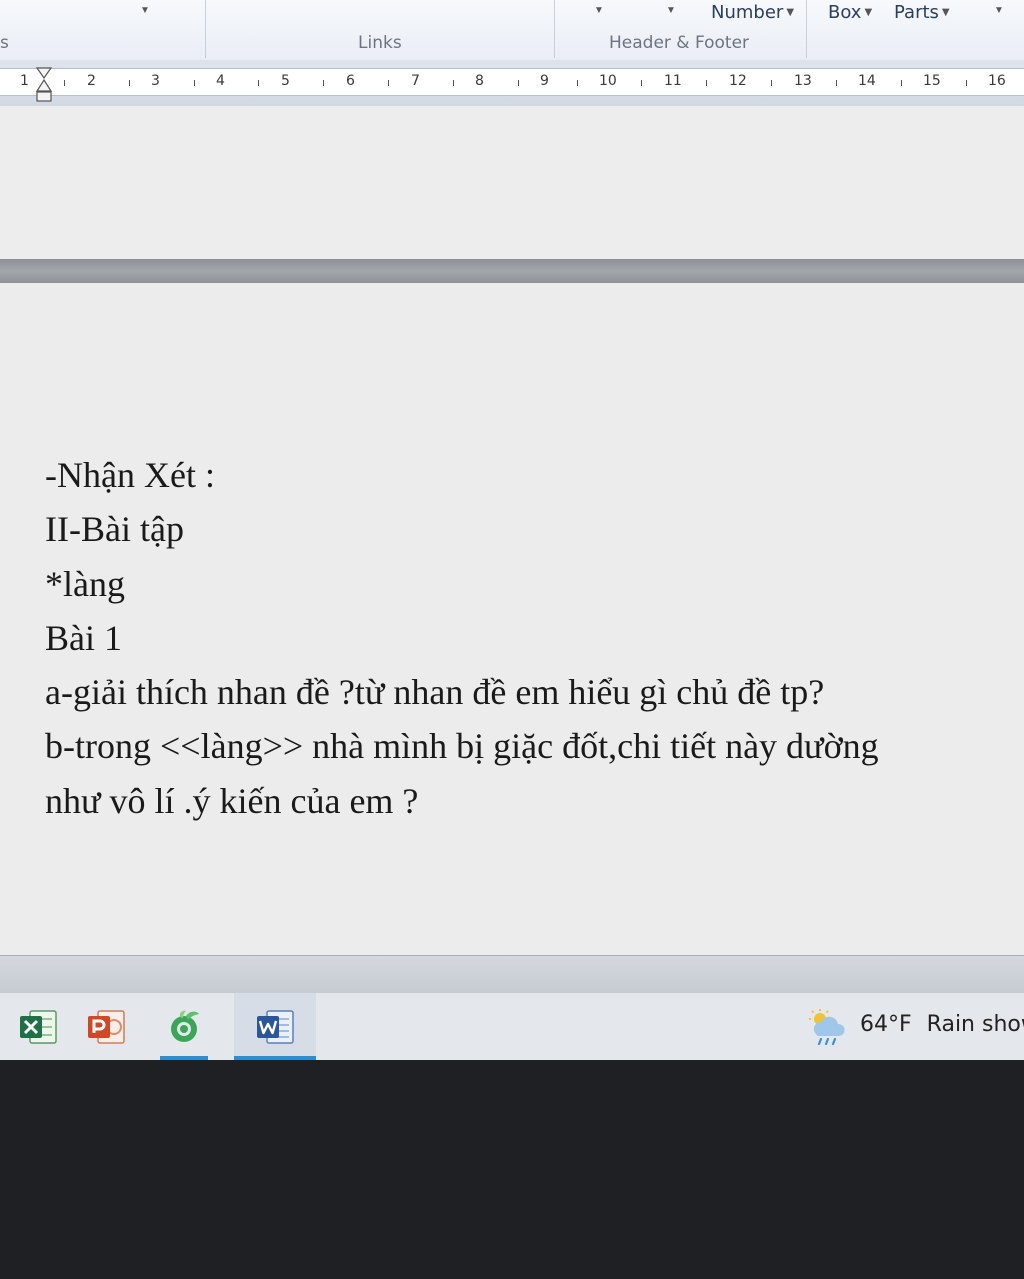  I want to click on ruler-number: 16, so click(997, 81).